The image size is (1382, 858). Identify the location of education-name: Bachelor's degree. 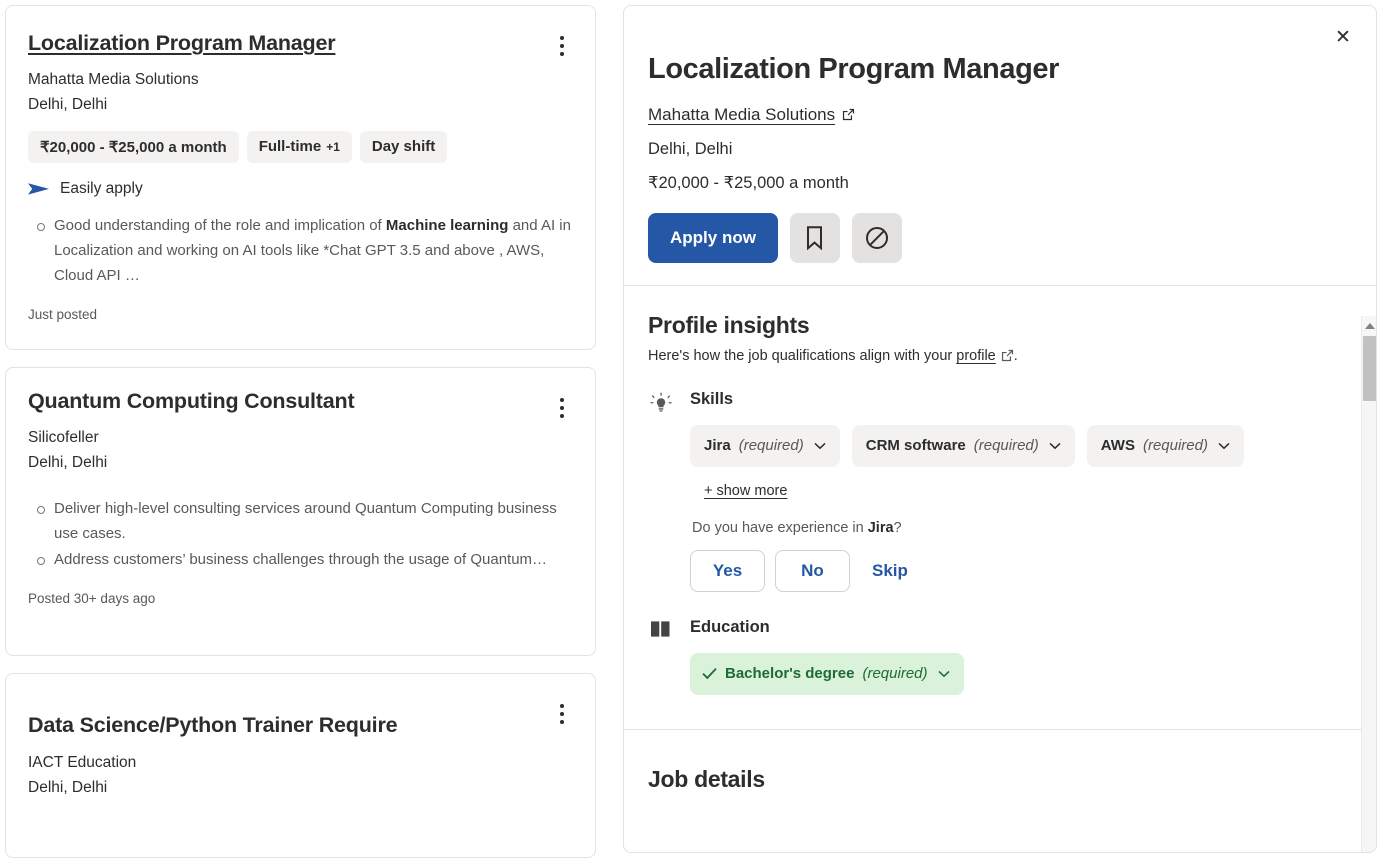
(790, 674).